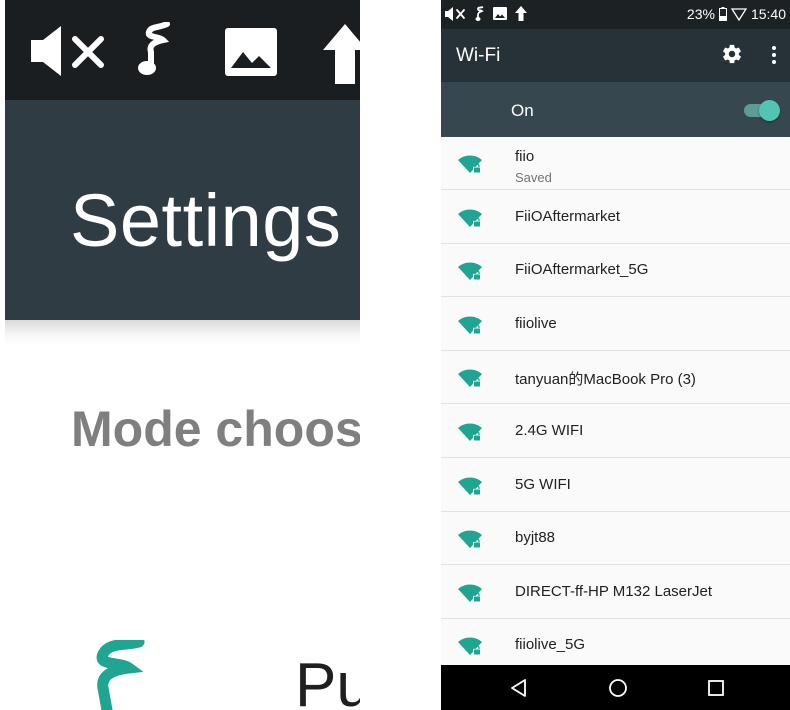 The width and height of the screenshot is (790, 710). I want to click on network-ssid: fiiolive_5G, so click(550, 645).